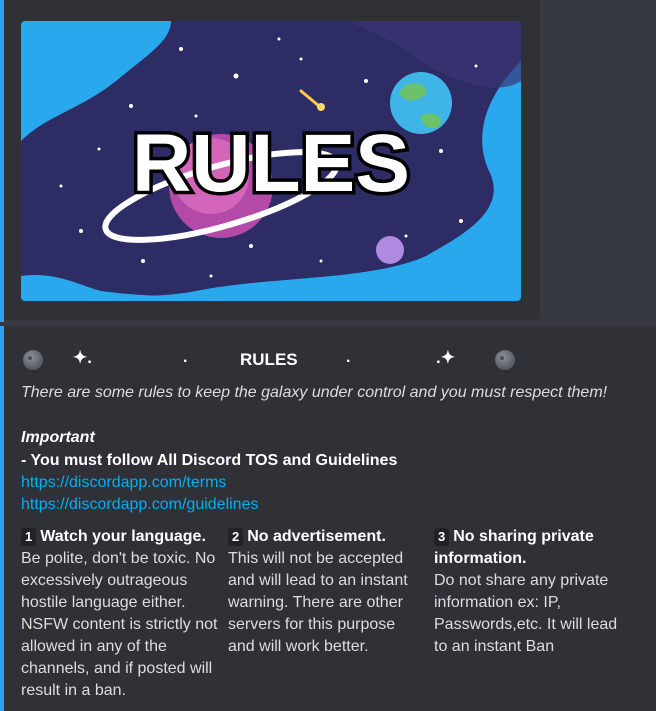 Image resolution: width=656 pixels, height=711 pixels. What do you see at coordinates (269, 359) in the screenshot?
I see `embed-title: RULES` at bounding box center [269, 359].